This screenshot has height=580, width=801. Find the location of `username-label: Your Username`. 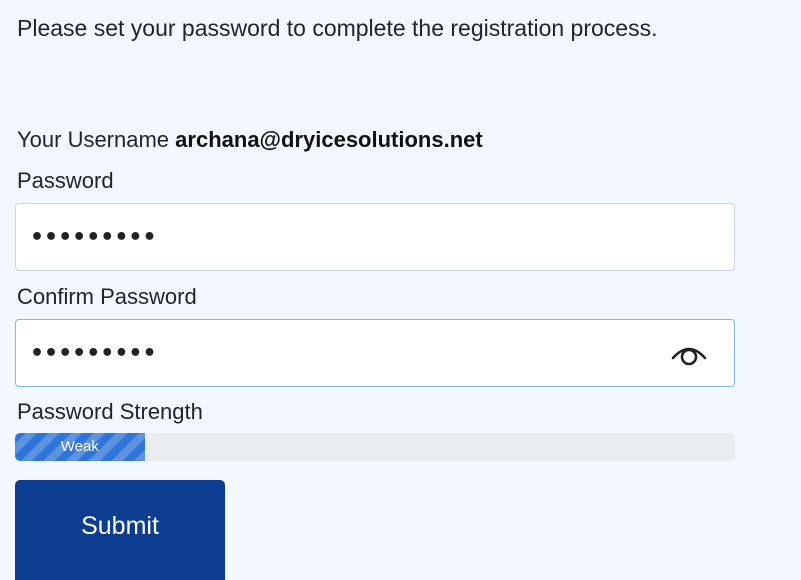

username-label: Your Username is located at coordinates (93, 139).